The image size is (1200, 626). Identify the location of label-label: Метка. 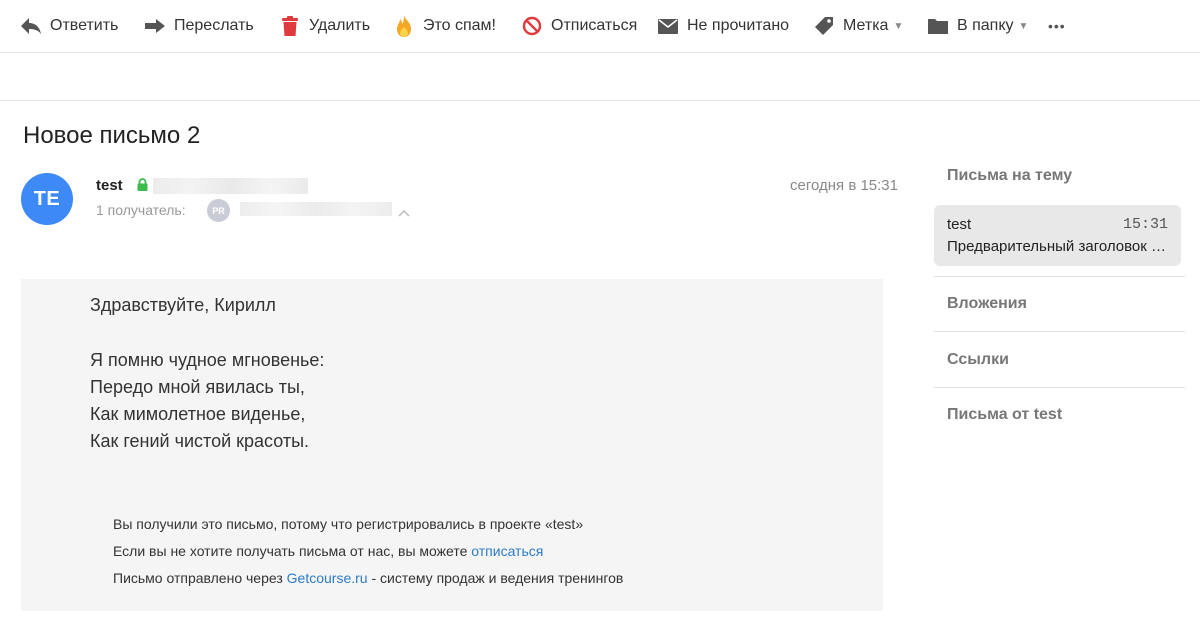
(866, 25).